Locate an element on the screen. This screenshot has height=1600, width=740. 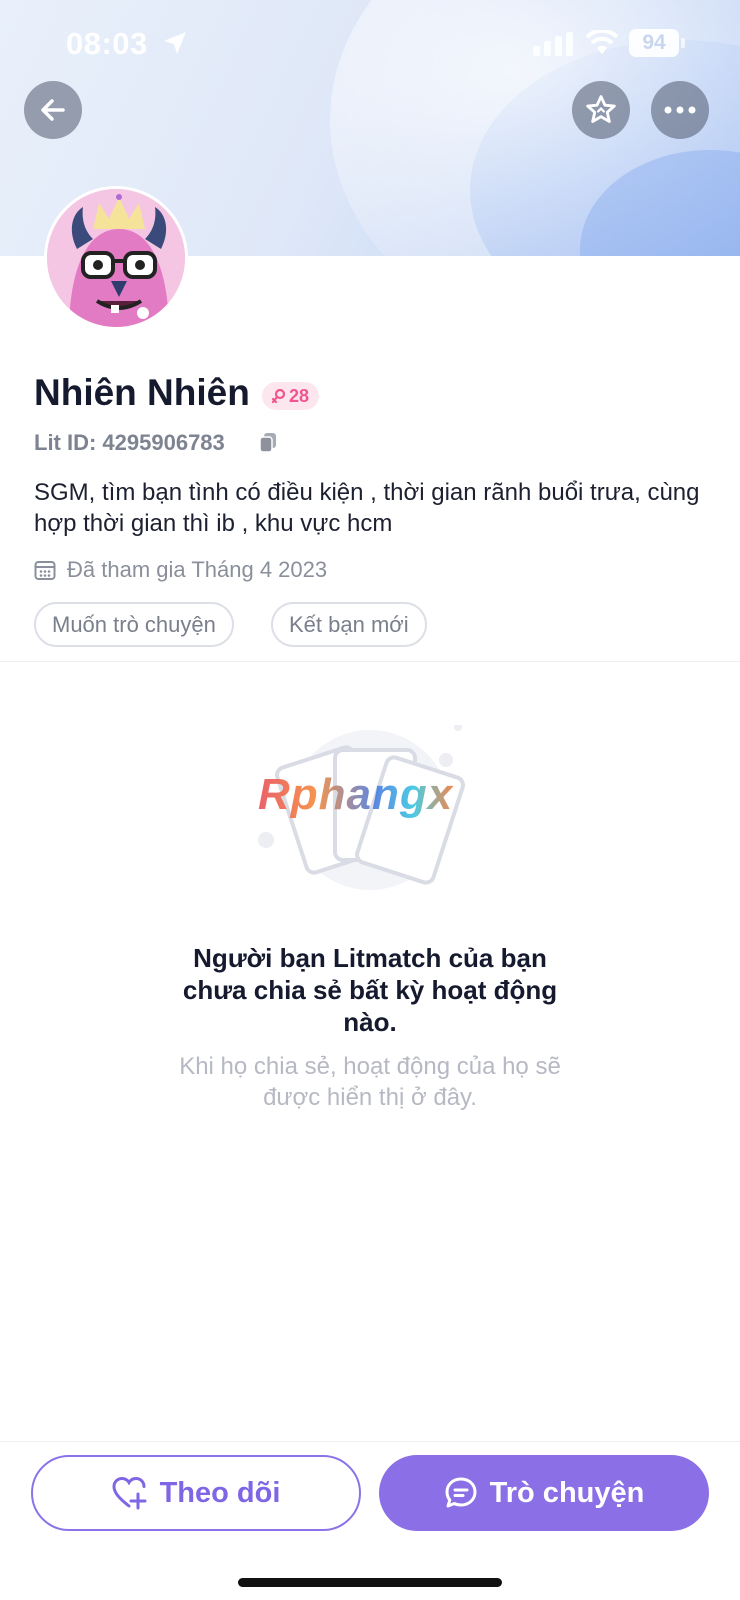
copy-icon is located at coordinates (268, 443).